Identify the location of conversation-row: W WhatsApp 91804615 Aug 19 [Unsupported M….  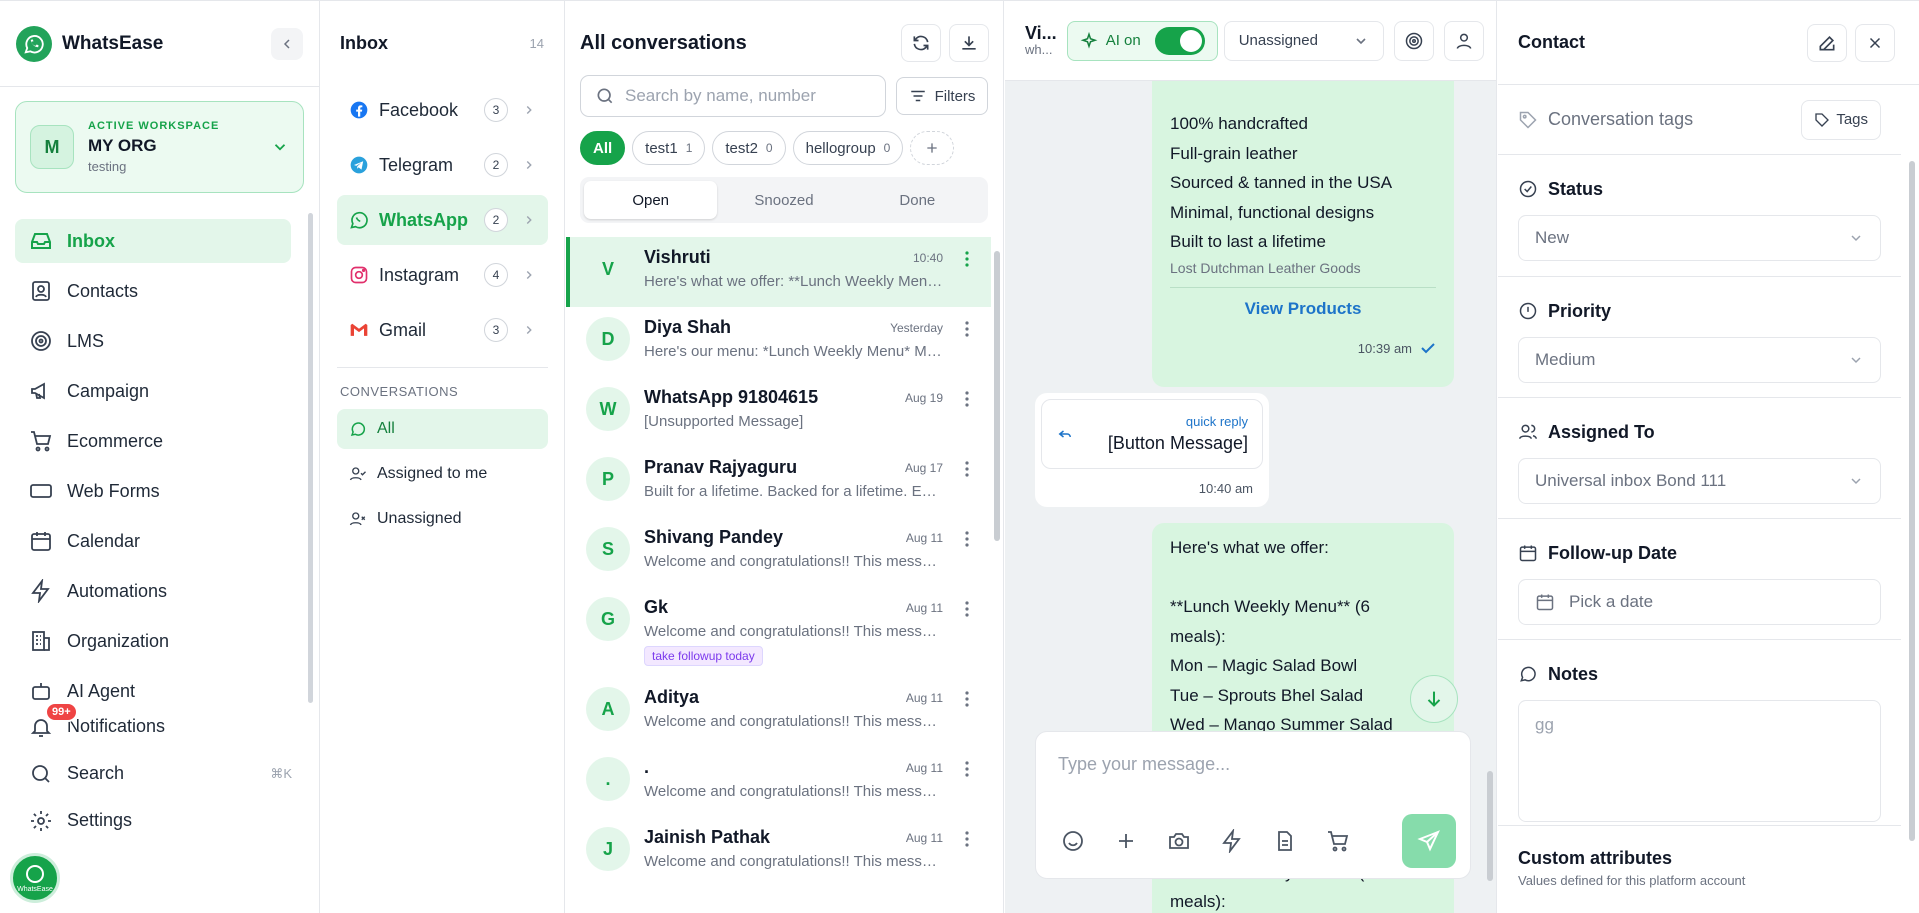
(778, 412).